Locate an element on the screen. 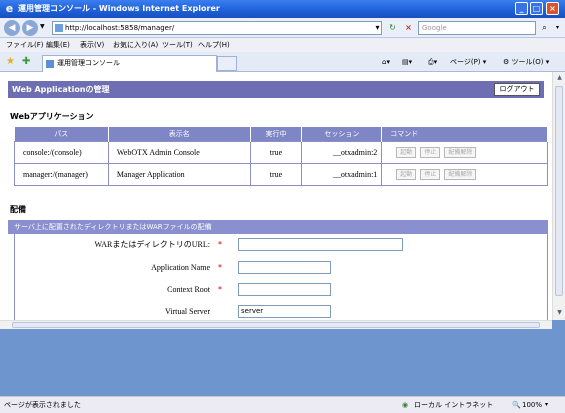 The height and width of the screenshot is (413, 565). new-tab-button is located at coordinates (227, 63).